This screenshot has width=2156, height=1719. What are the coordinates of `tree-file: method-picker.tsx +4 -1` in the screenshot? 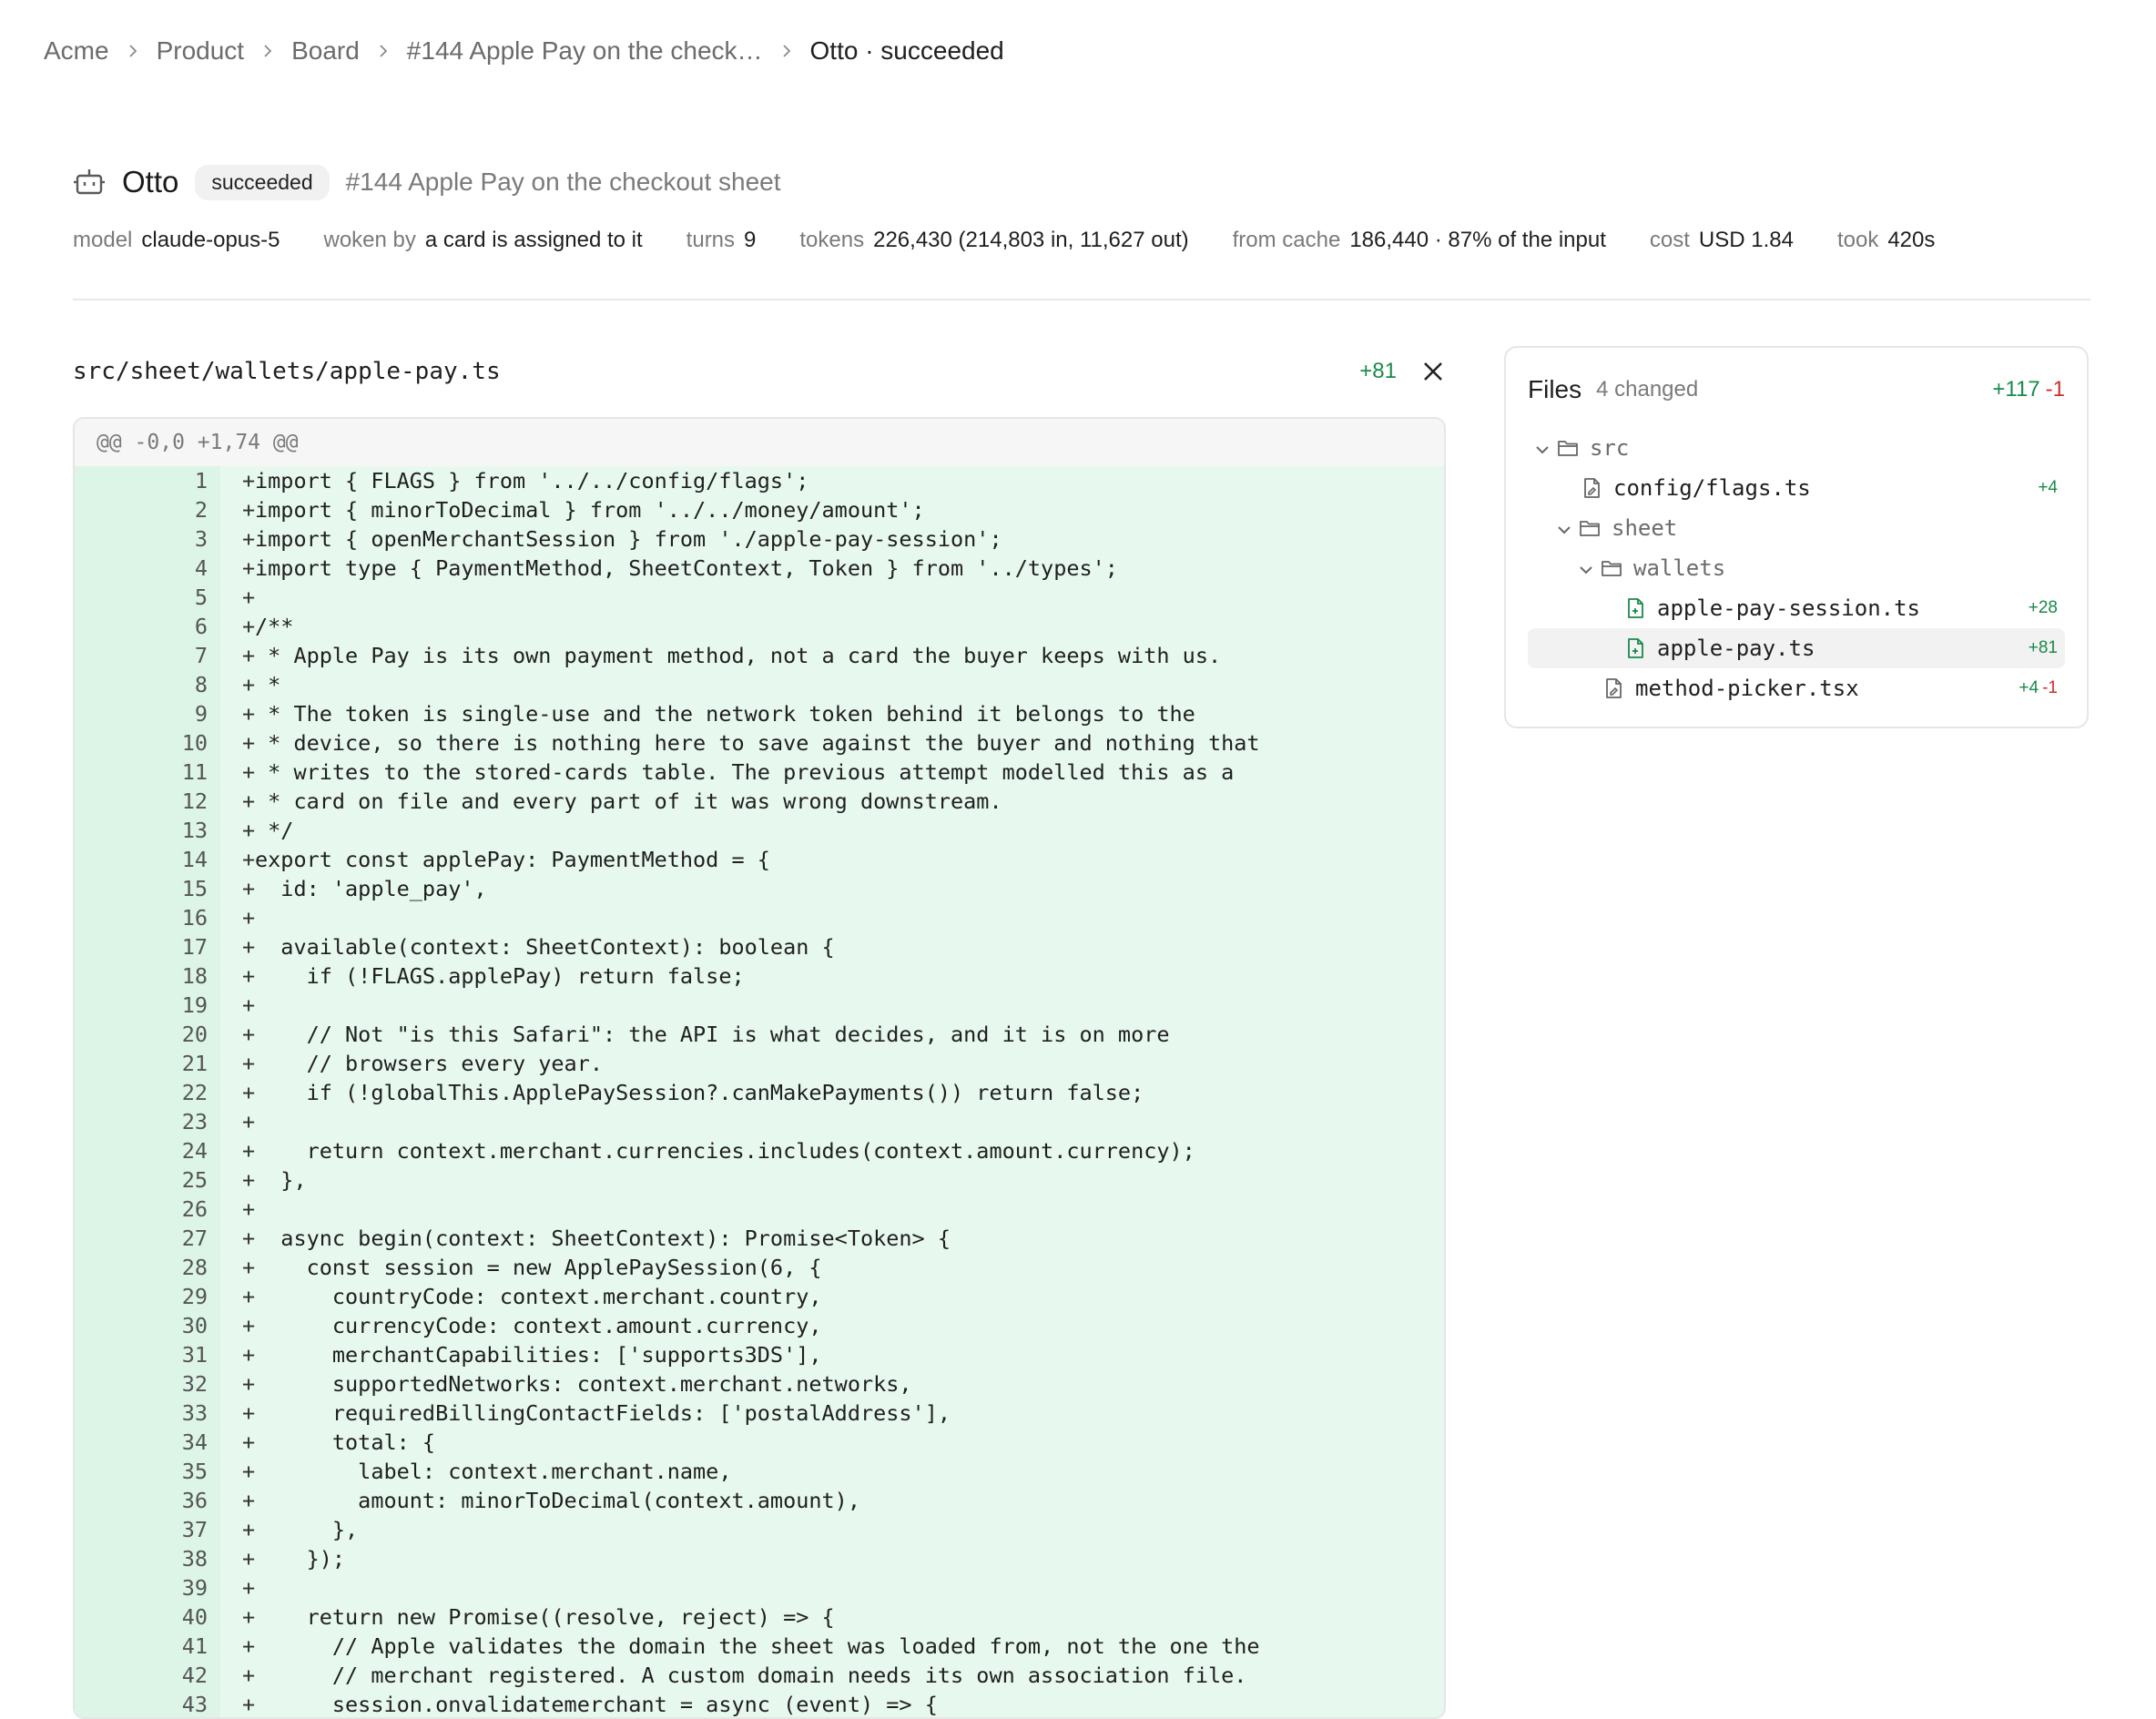 It's located at (1796, 688).